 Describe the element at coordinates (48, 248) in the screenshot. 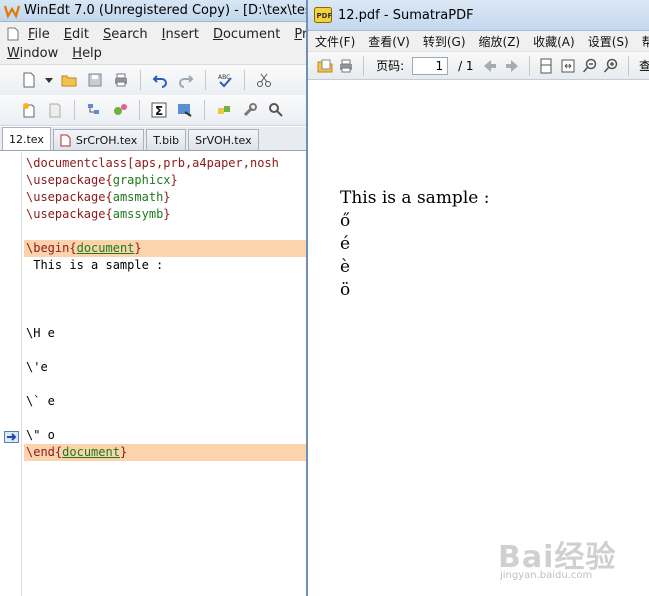

I see `latex-command: \begin` at that location.